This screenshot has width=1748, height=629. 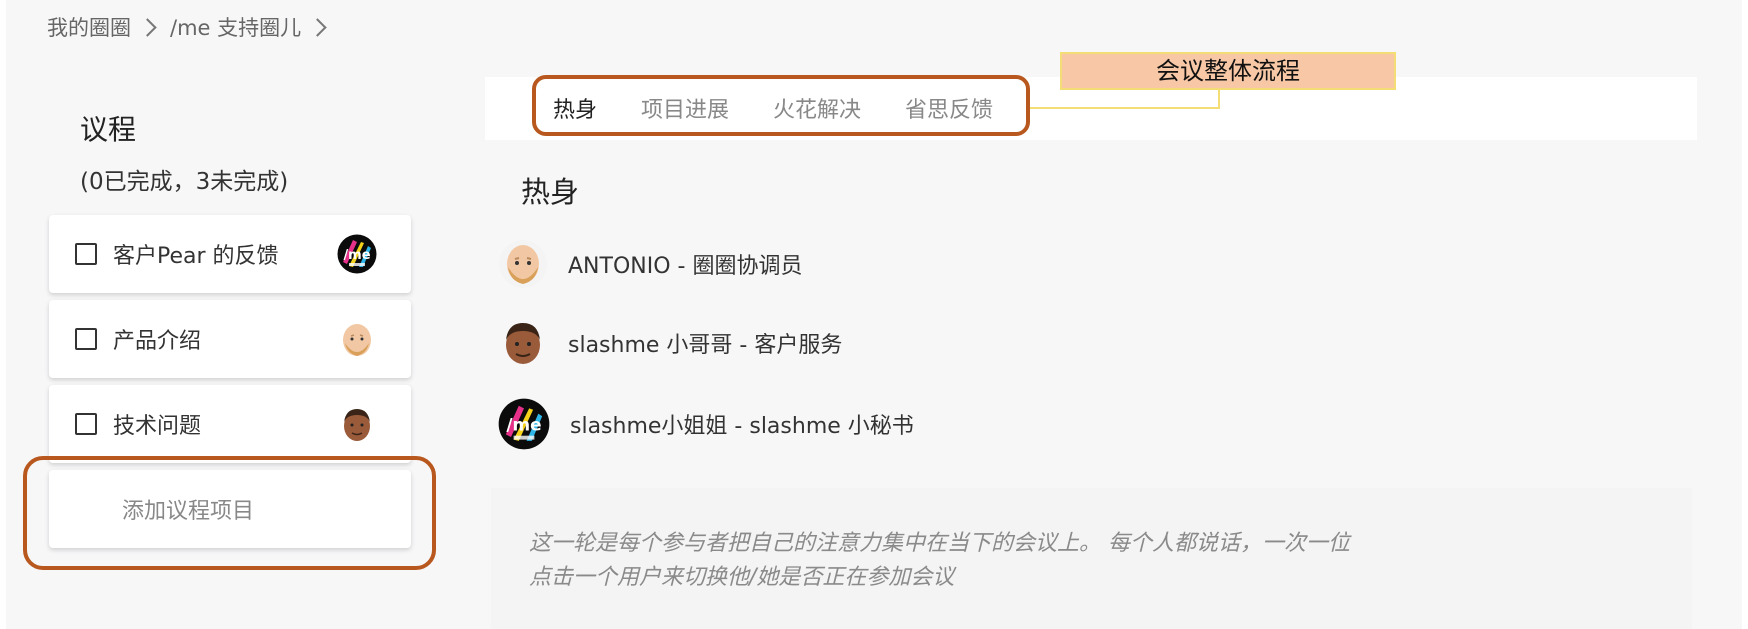 I want to click on info-line: 点击一个用户来切换他/她是否正在参加会议, so click(x=742, y=577).